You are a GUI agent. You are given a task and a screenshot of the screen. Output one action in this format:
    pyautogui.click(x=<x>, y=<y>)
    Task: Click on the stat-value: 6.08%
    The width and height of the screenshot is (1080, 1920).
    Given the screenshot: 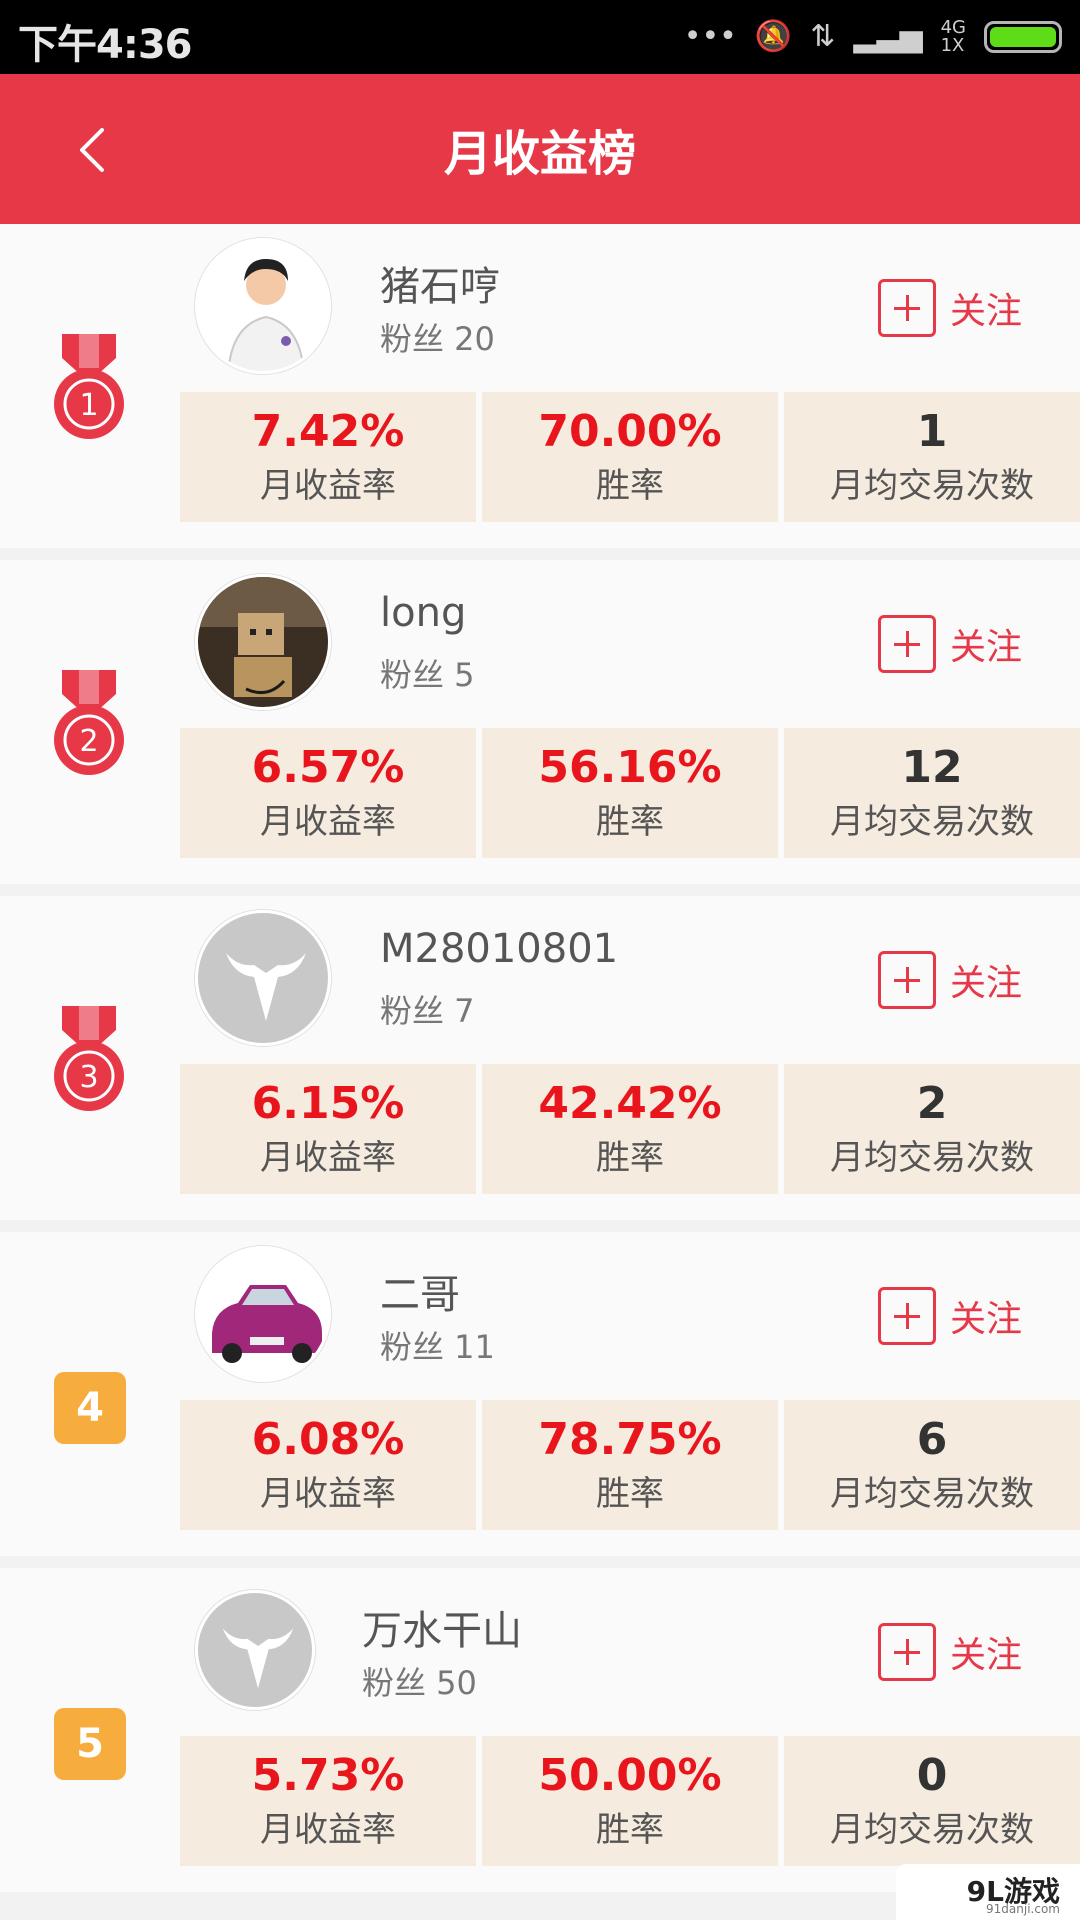 What is the action you would take?
    pyautogui.click(x=328, y=1439)
    